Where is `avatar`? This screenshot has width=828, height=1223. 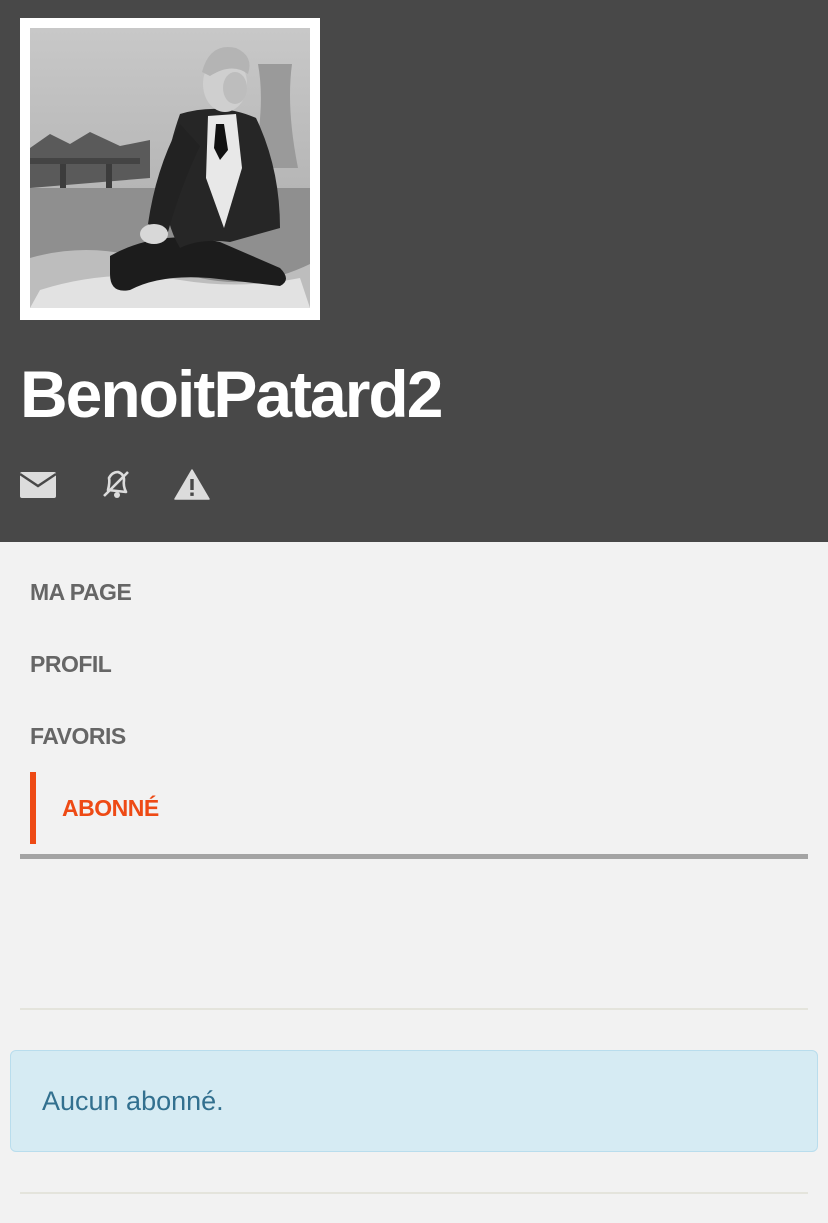
avatar is located at coordinates (170, 169).